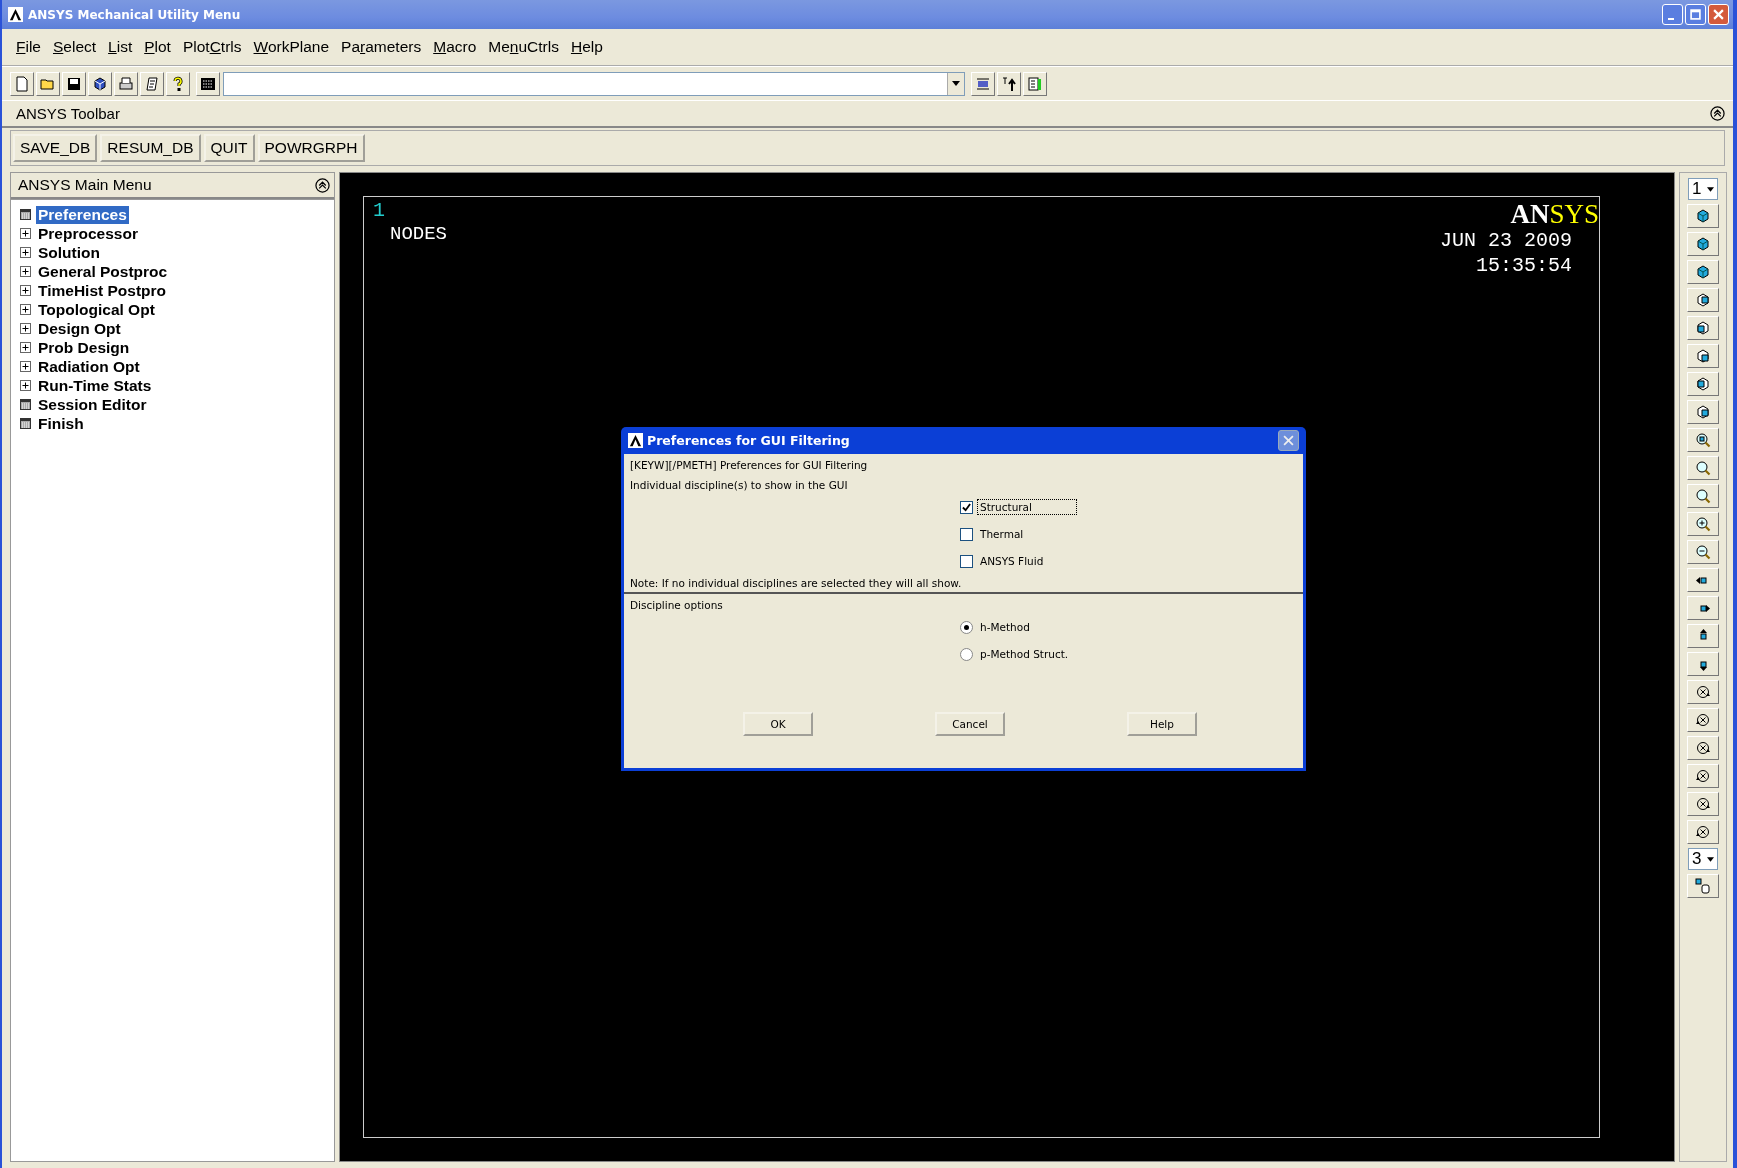 This screenshot has width=1737, height=1168. Describe the element at coordinates (48, 83) in the screenshot. I see `open-button` at that location.